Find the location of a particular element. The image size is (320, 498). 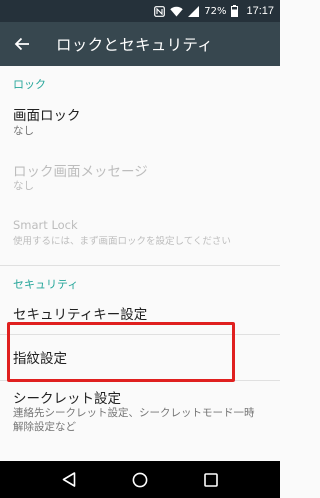

recents-square-icon is located at coordinates (210, 479).